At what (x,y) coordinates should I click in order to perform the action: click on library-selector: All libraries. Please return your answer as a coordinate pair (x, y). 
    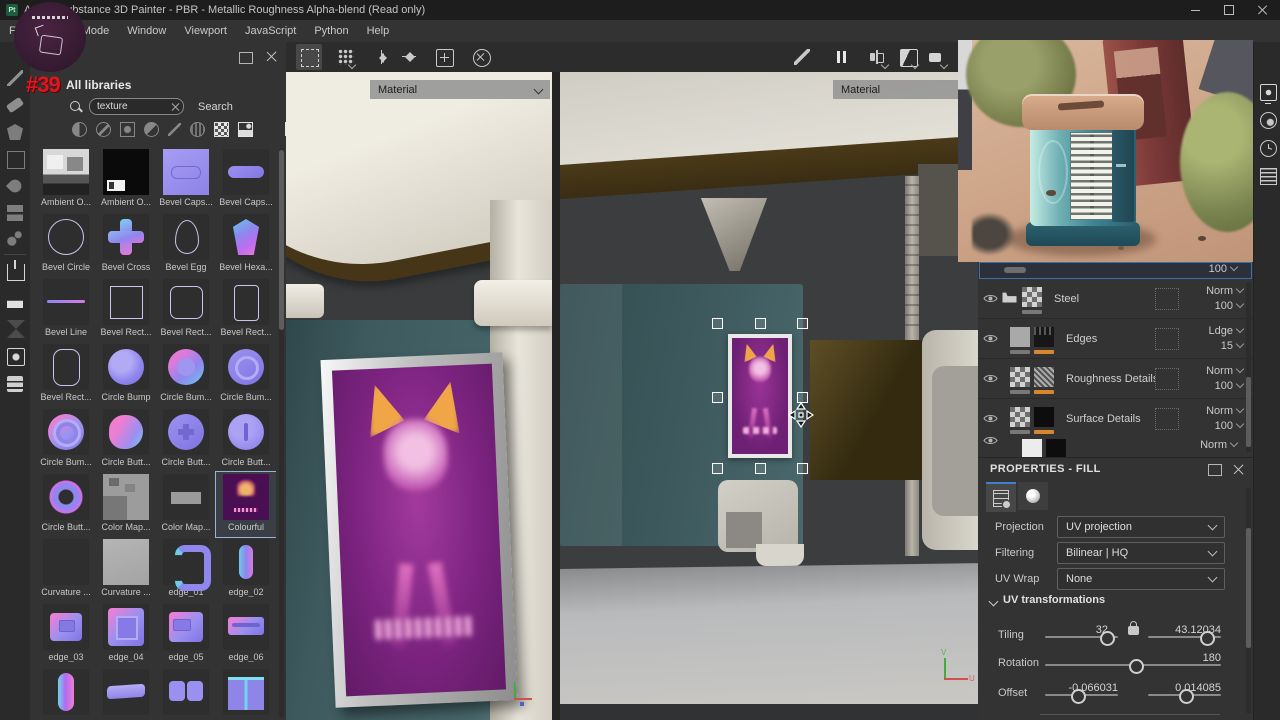
    Looking at the image, I should click on (98, 85).